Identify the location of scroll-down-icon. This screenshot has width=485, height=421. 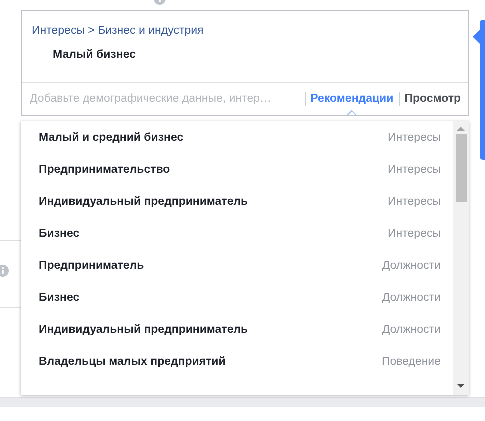
(461, 386).